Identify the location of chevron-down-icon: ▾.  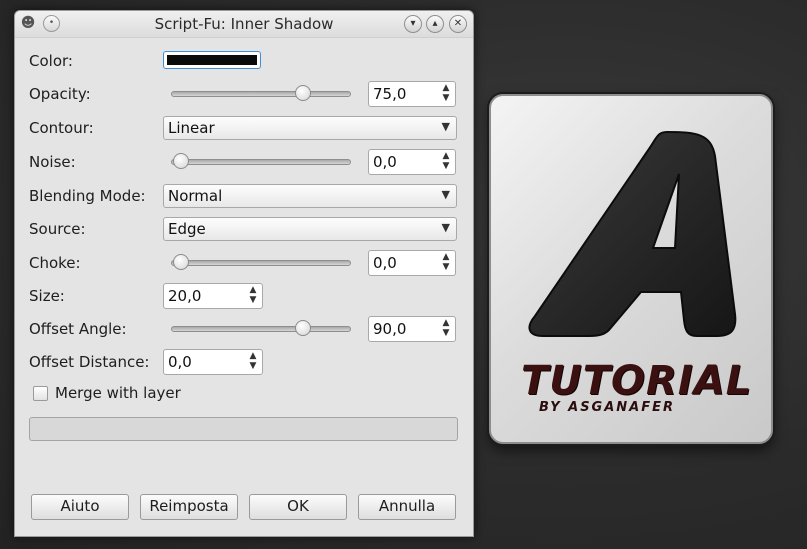
(413, 23).